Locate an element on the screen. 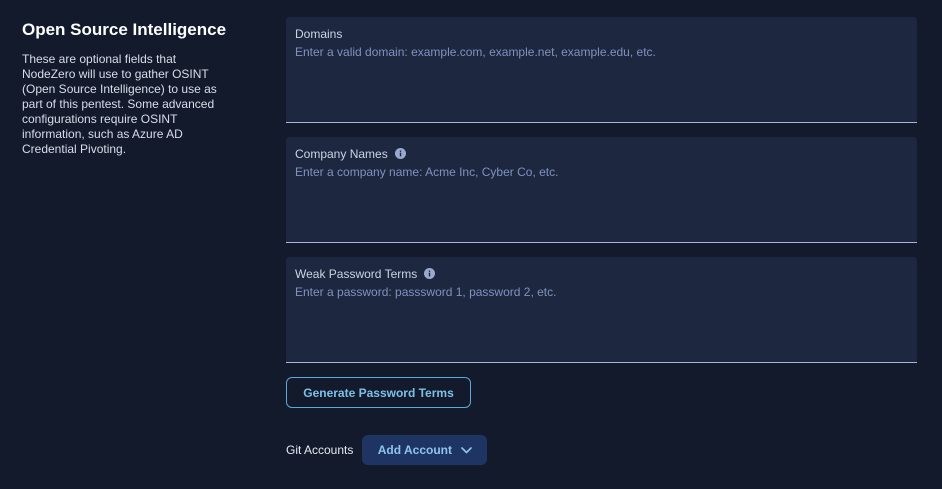 The width and height of the screenshot is (942, 489). weak-password-terms-field: Weak Password Terms is located at coordinates (601, 310).